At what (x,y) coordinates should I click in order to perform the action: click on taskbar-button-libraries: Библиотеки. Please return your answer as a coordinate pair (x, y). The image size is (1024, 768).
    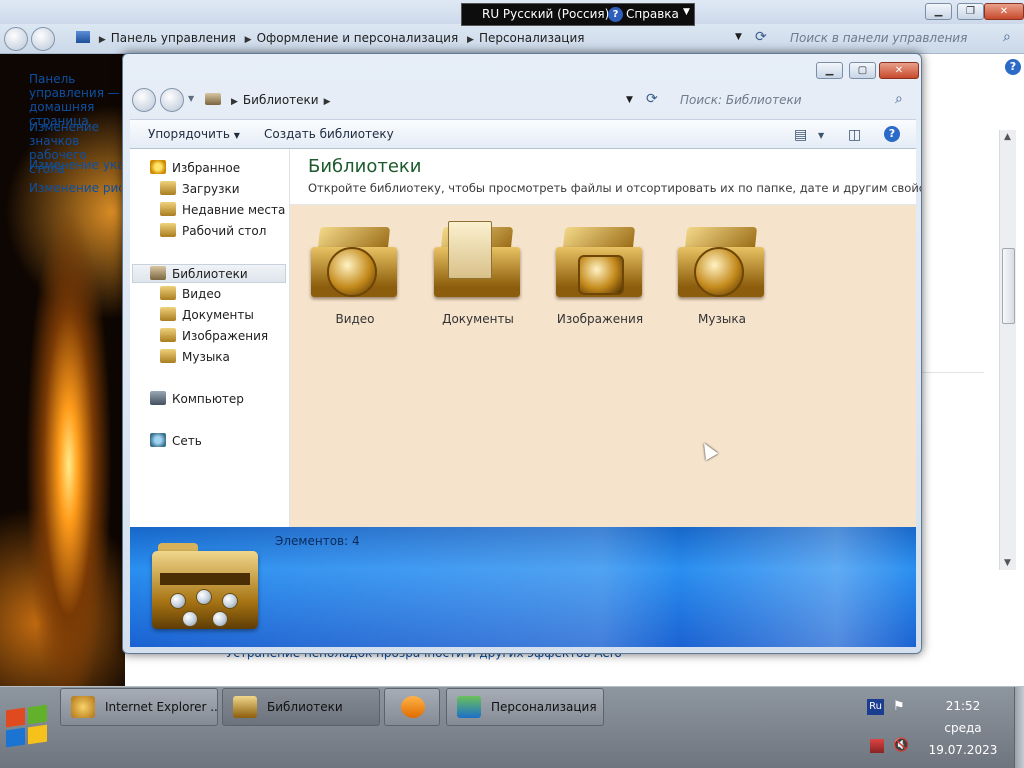
    Looking at the image, I should click on (301, 707).